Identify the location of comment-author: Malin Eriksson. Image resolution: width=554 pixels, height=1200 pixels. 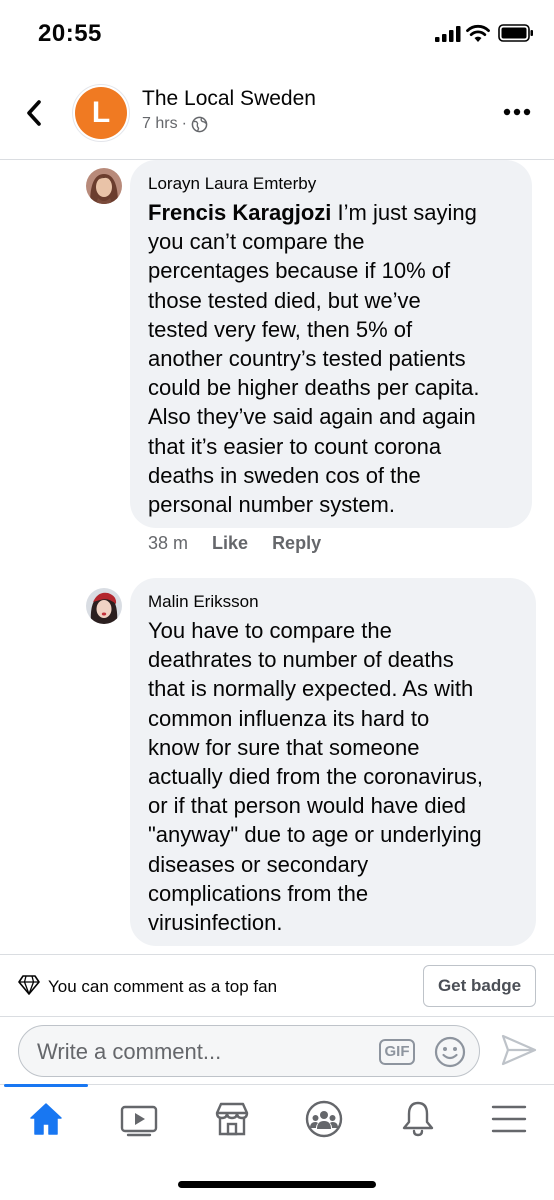
(203, 602).